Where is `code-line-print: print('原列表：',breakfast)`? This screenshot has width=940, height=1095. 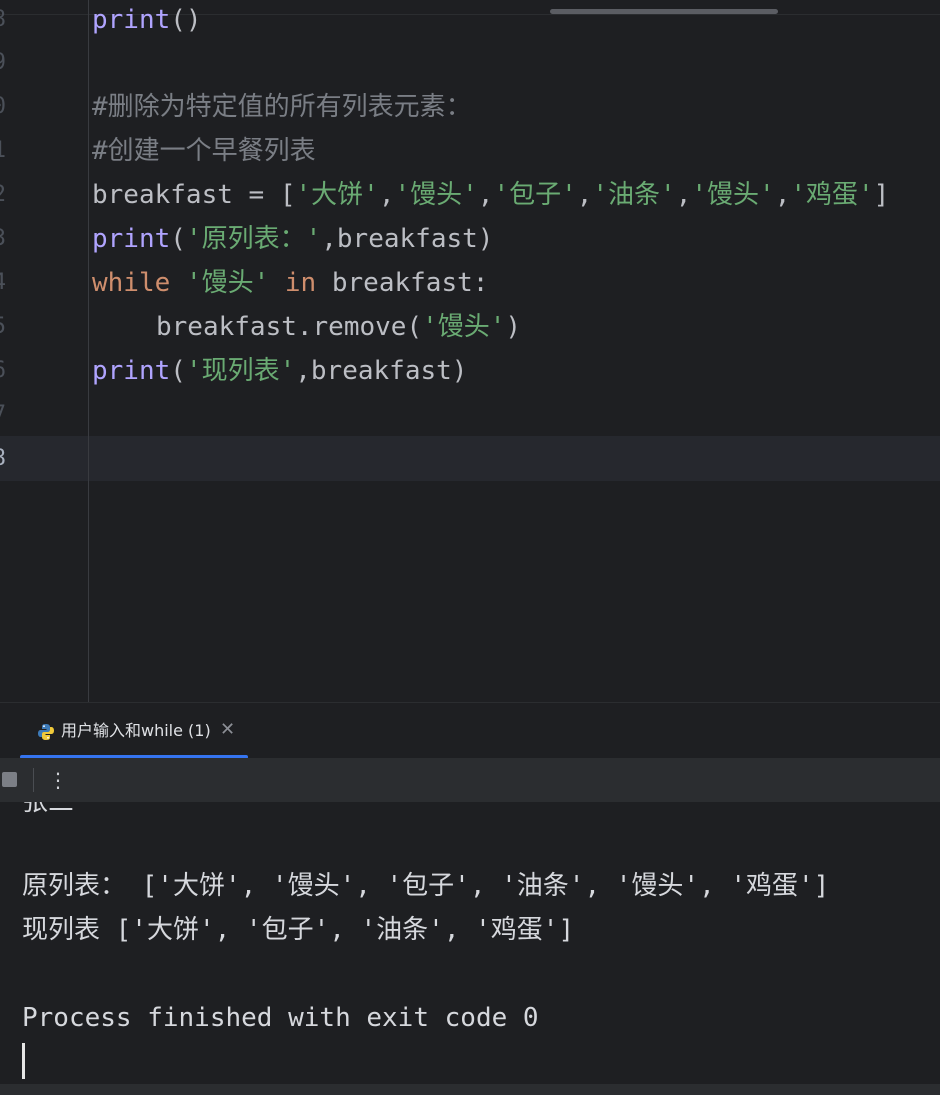
code-line-print: print('原列表：',breakfast) is located at coordinates (292, 239).